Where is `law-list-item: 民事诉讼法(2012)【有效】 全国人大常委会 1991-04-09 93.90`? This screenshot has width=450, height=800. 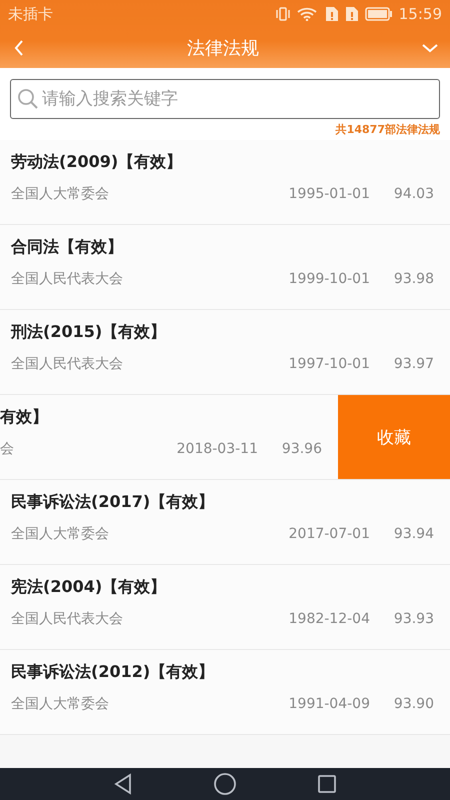 law-list-item: 民事诉讼法(2012)【有效】 全国人大常委会 1991-04-09 93.90 is located at coordinates (225, 692).